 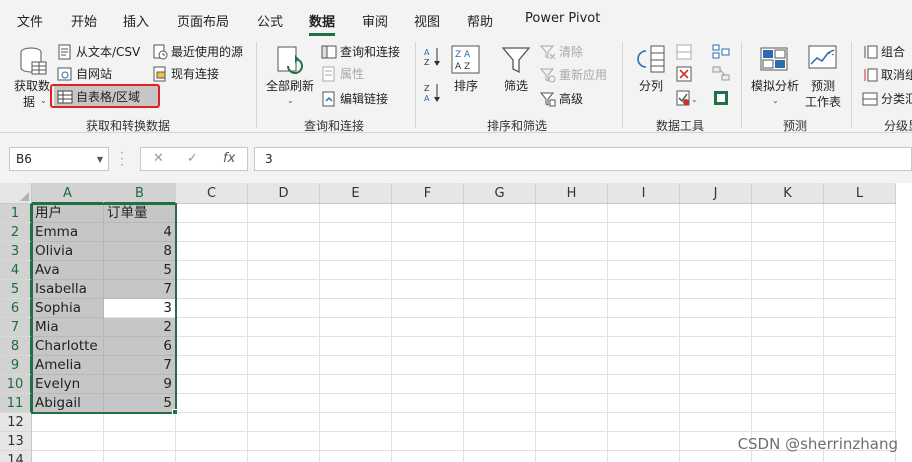 What do you see at coordinates (284, 456) in the screenshot?
I see `cell-d14` at bounding box center [284, 456].